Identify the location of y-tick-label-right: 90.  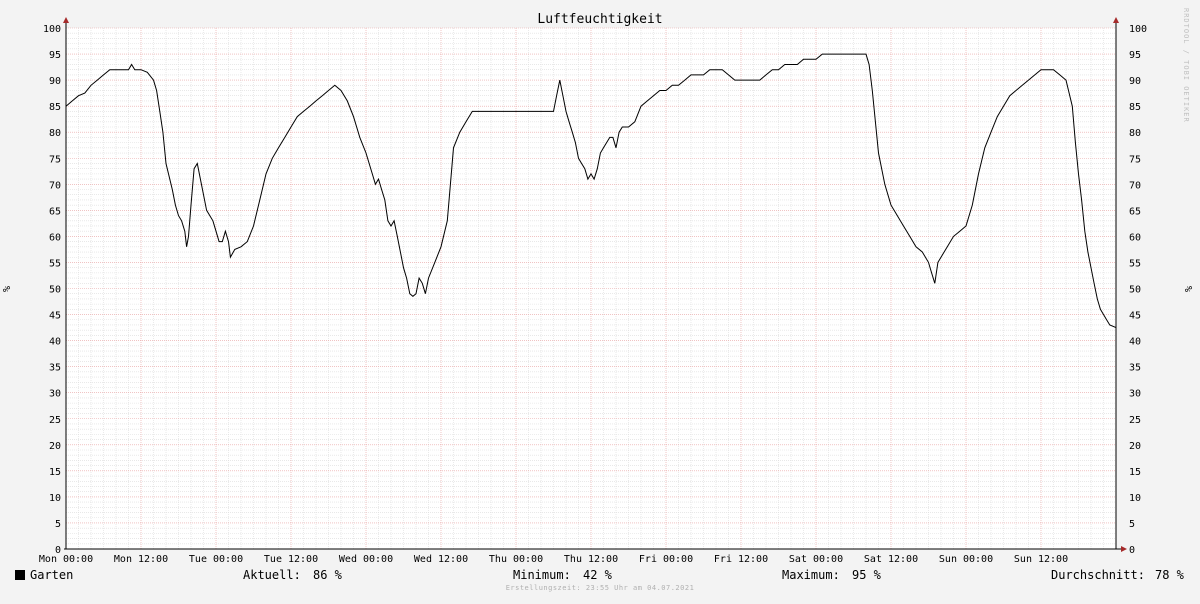
(1135, 81).